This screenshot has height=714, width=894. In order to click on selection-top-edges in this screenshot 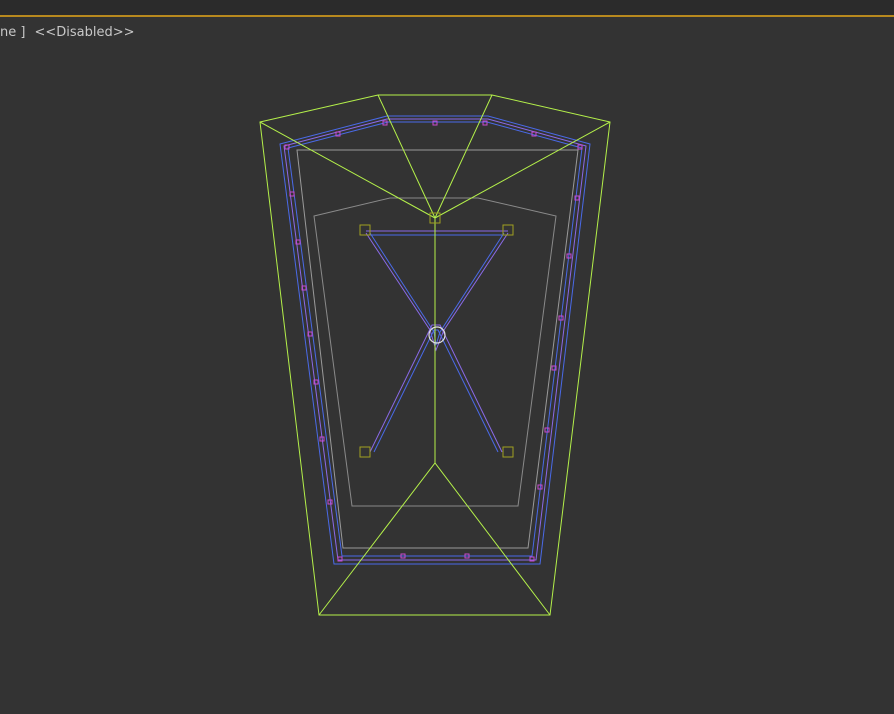, I will do `click(435, 170)`.